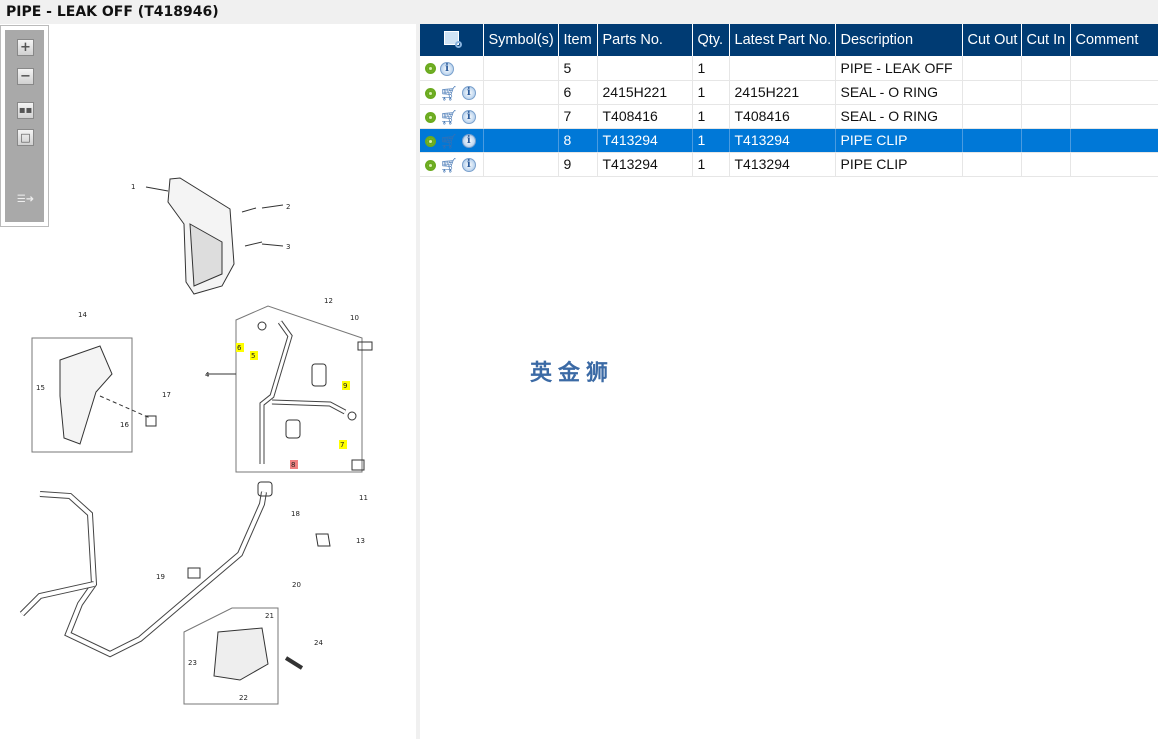 The height and width of the screenshot is (739, 1158). What do you see at coordinates (789, 68) in the screenshot?
I see `table-row: i 5 1 PIPE - LEAK OFF` at bounding box center [789, 68].